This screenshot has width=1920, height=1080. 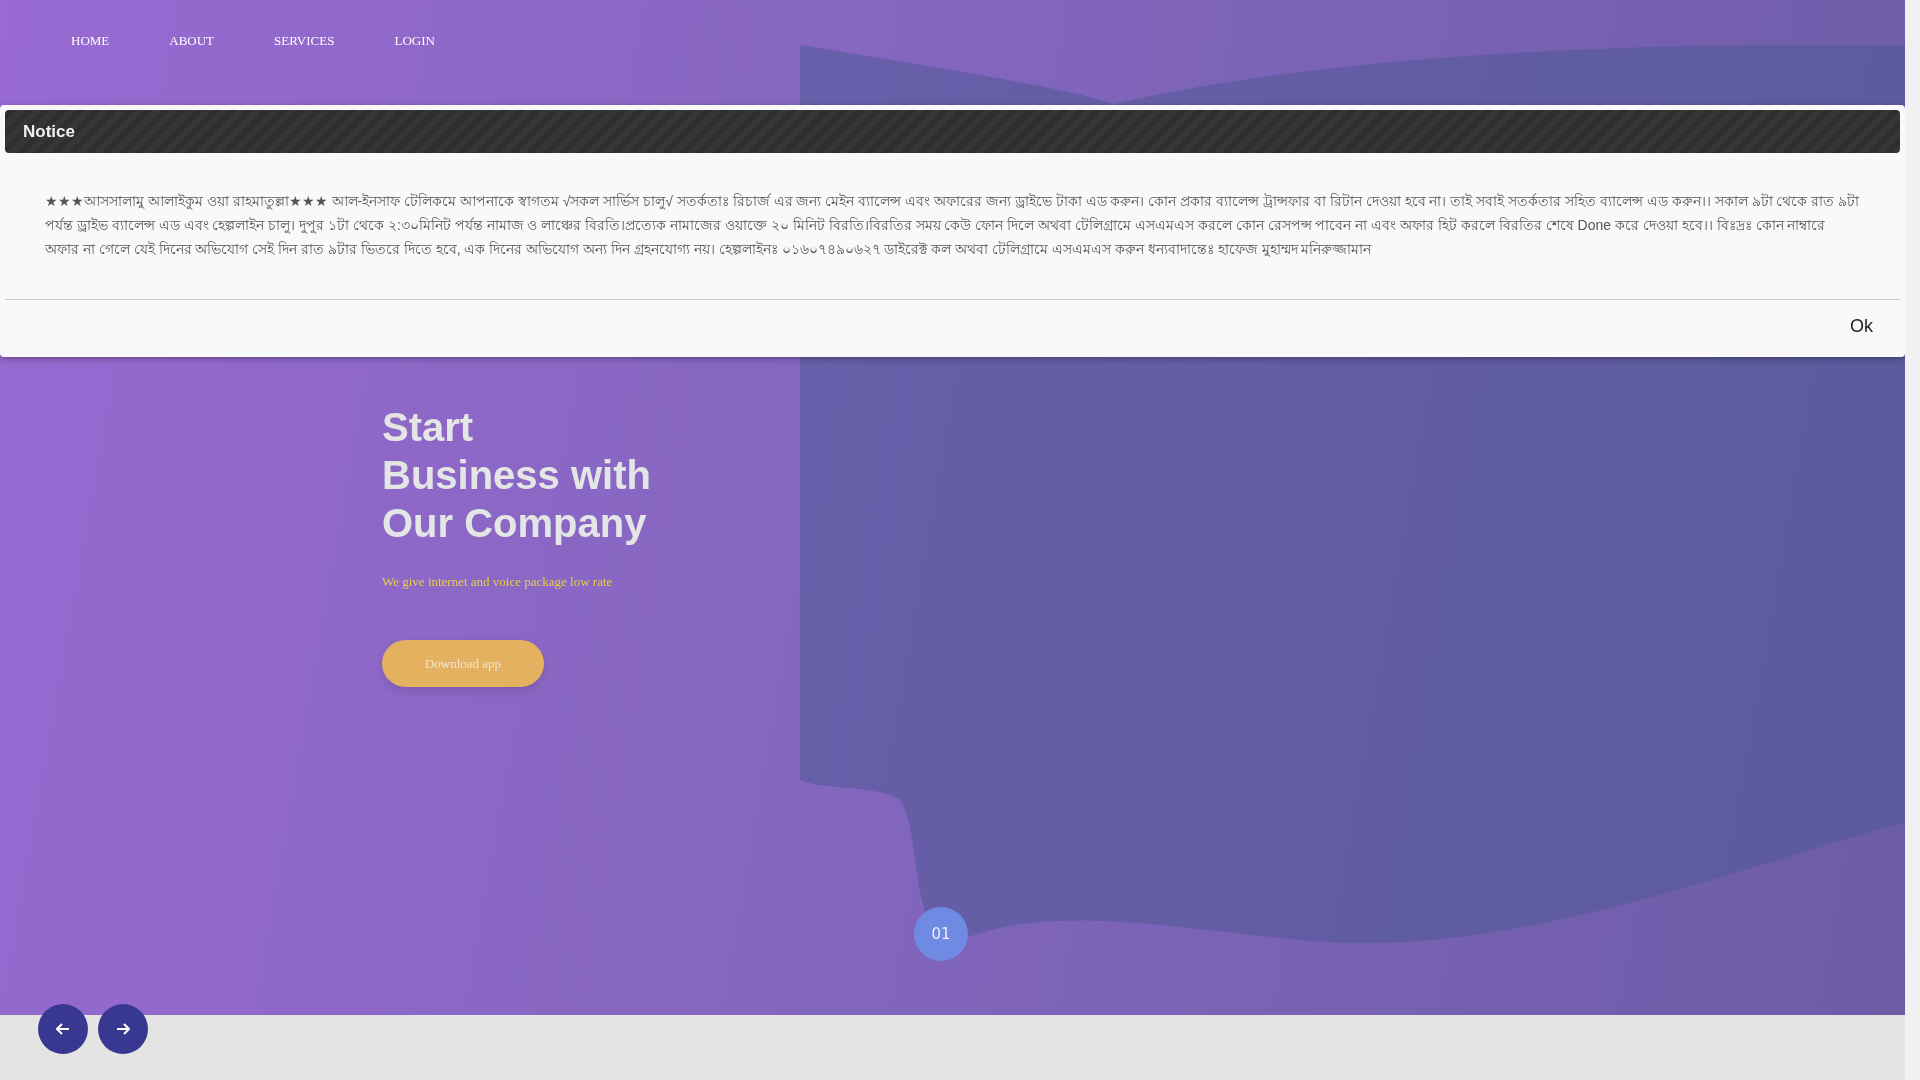 I want to click on arrow-left-icon, so click(x=63, y=1029).